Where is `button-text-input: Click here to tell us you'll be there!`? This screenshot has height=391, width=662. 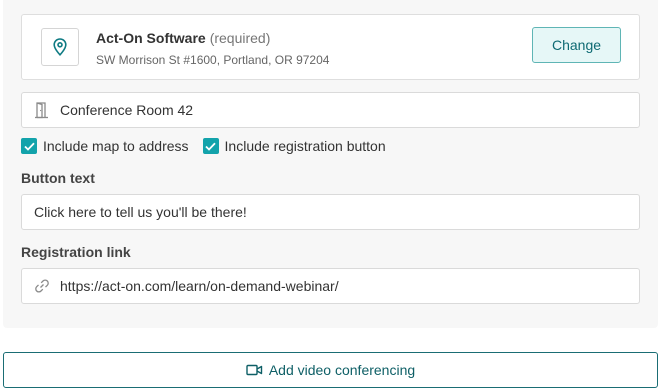
button-text-input: Click here to tell us you'll be there! is located at coordinates (330, 212).